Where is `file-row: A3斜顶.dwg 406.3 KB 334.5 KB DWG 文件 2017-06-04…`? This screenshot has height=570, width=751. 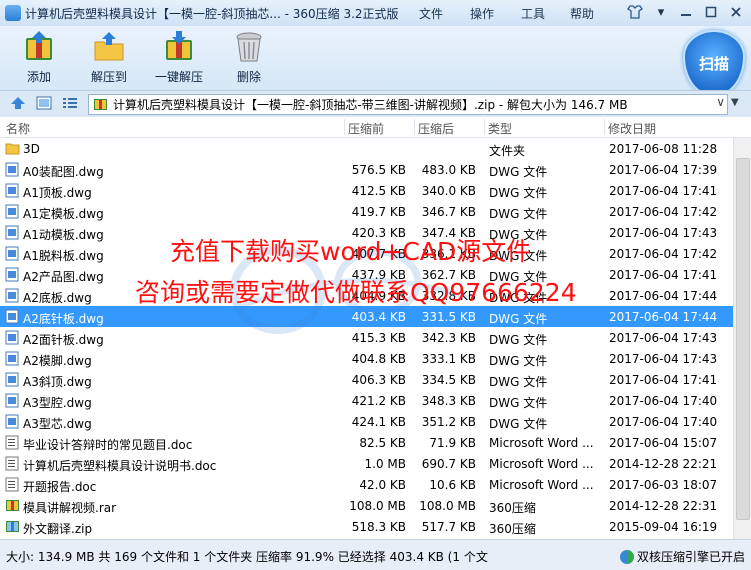
file-row: A3斜顶.dwg 406.3 KB 334.5 KB DWG 文件 2017-06-04… is located at coordinates (366, 379).